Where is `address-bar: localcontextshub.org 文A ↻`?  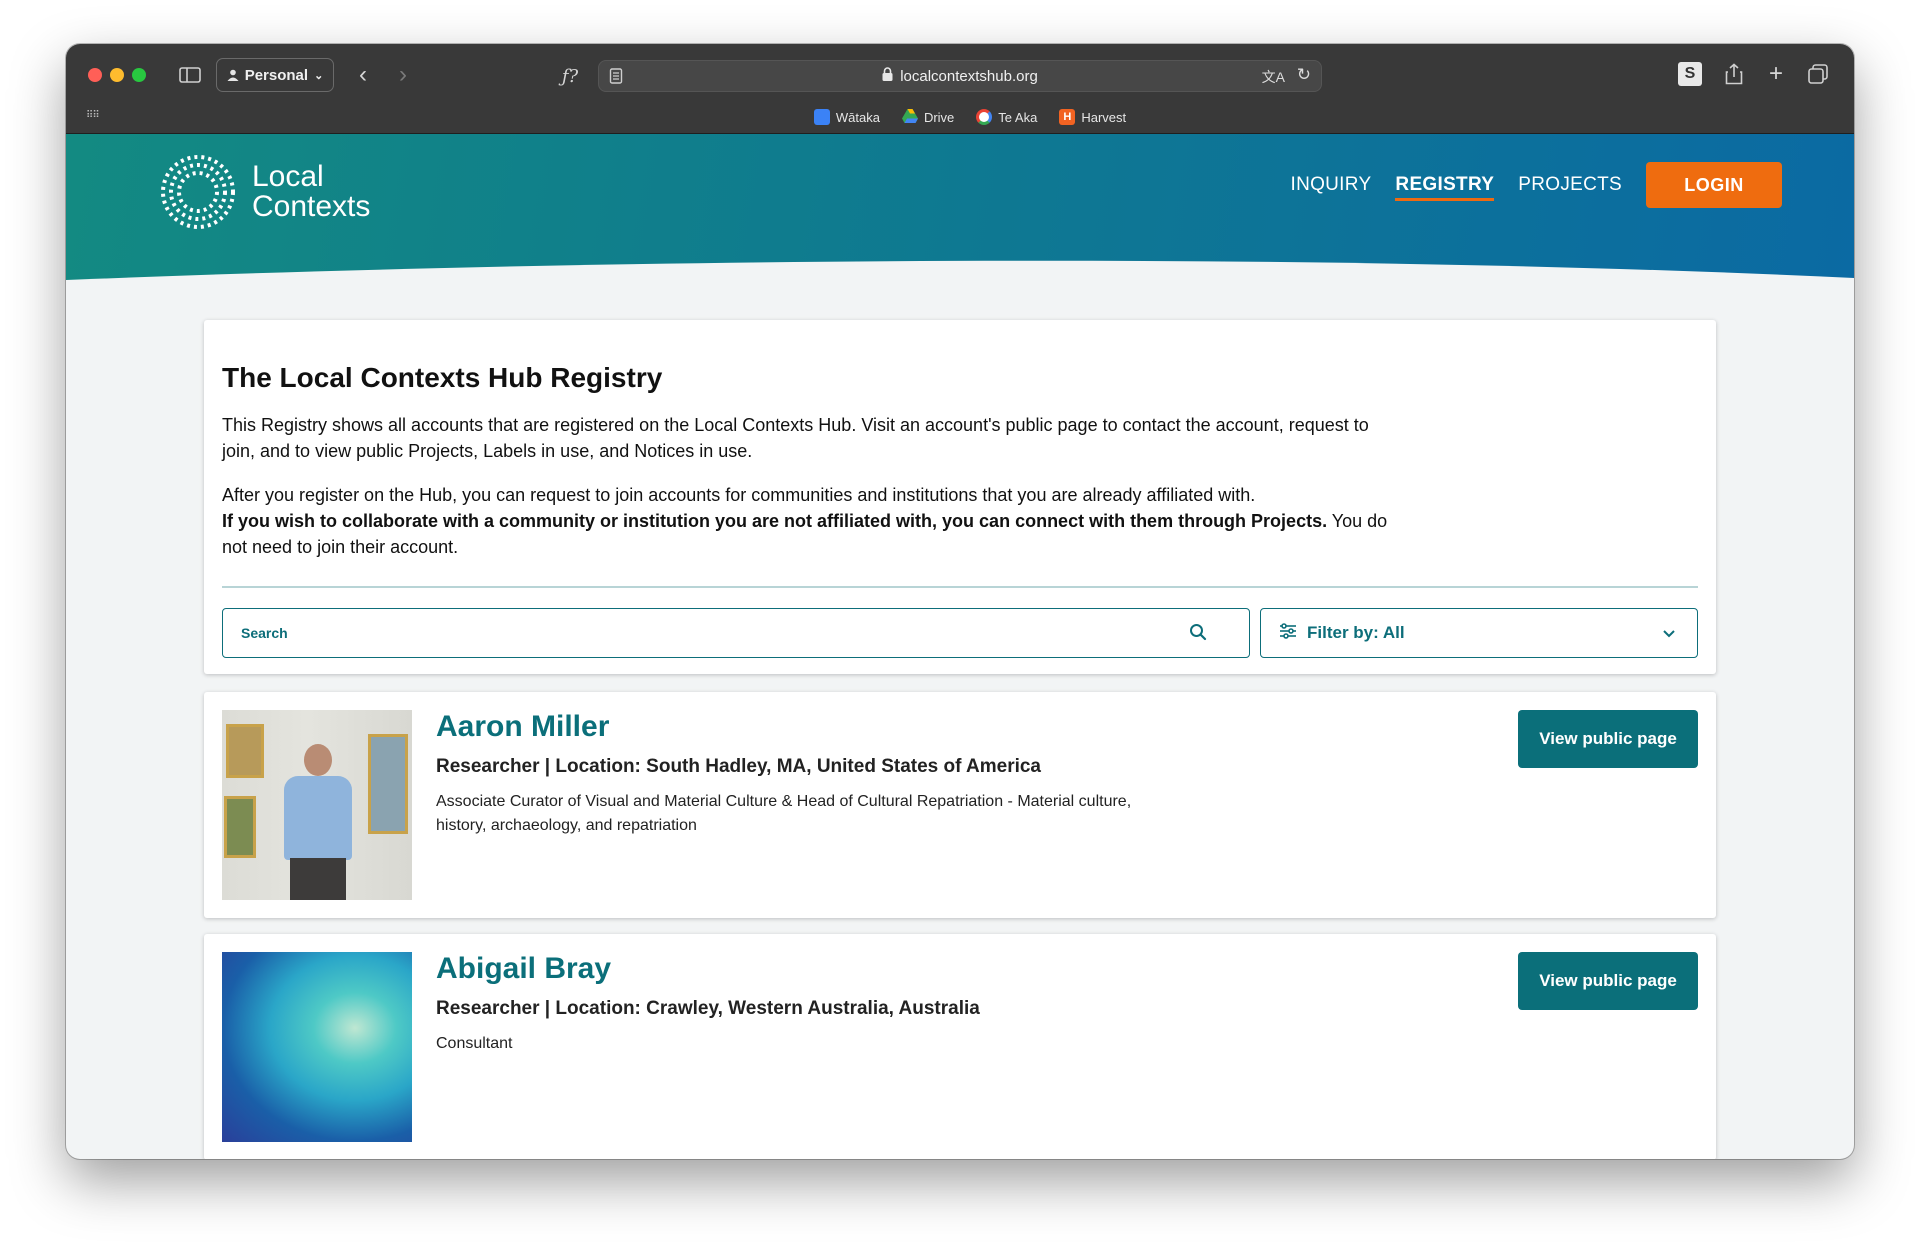 address-bar: localcontextshub.org 文A ↻ is located at coordinates (960, 76).